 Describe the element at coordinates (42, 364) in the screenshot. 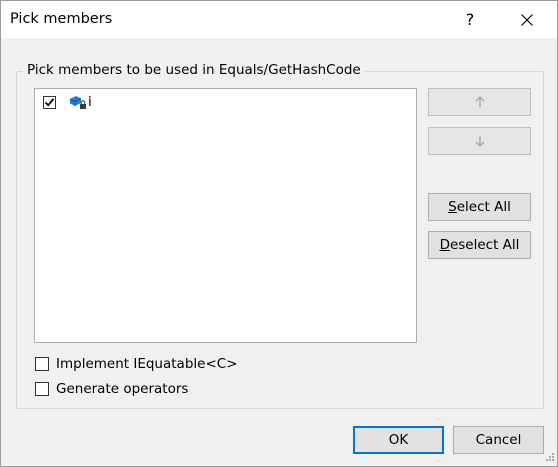

I see `implement-iequatable-checkbox` at that location.